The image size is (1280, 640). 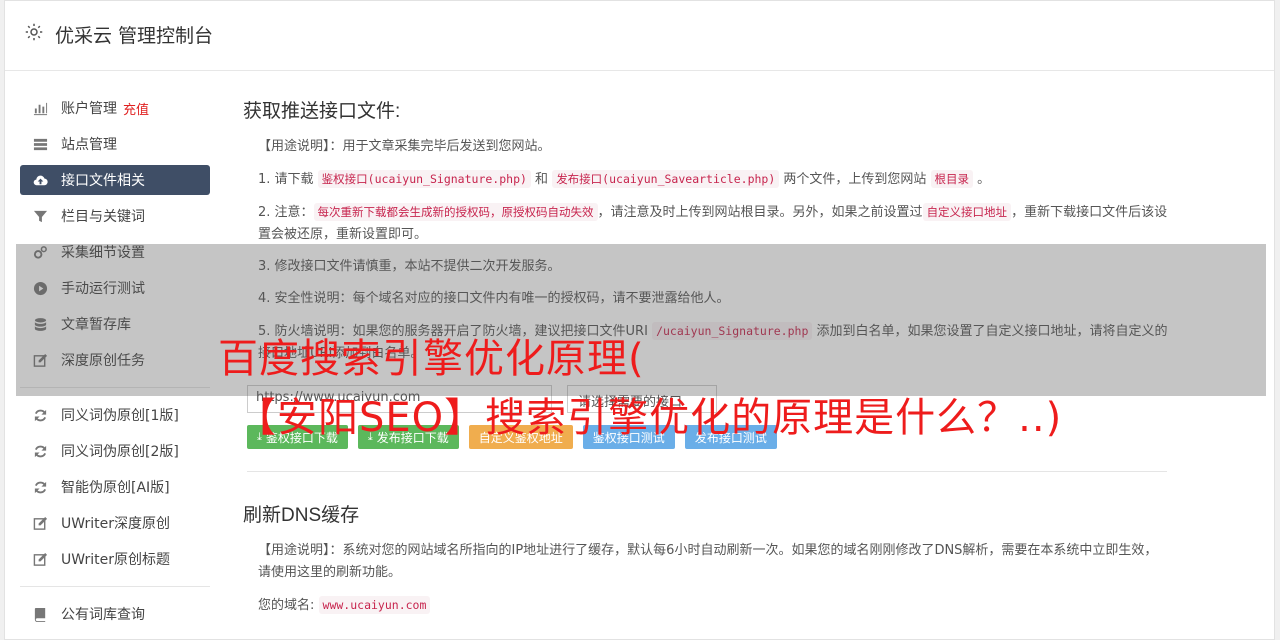 I want to click on custom-url-code: 自定义接口地址, so click(x=967, y=212).